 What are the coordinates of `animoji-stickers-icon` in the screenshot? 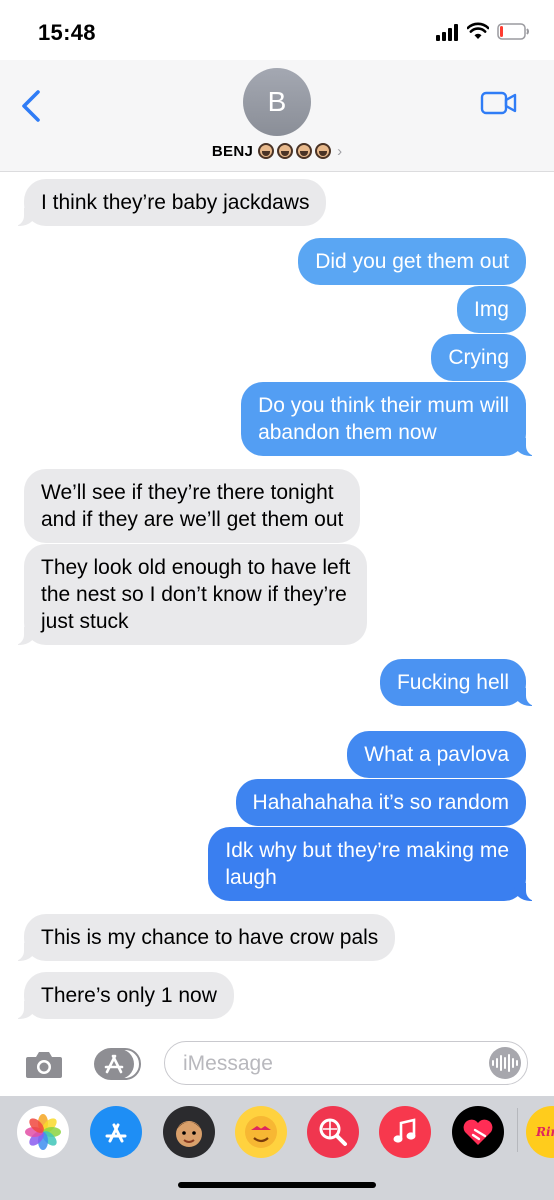 It's located at (261, 1132).